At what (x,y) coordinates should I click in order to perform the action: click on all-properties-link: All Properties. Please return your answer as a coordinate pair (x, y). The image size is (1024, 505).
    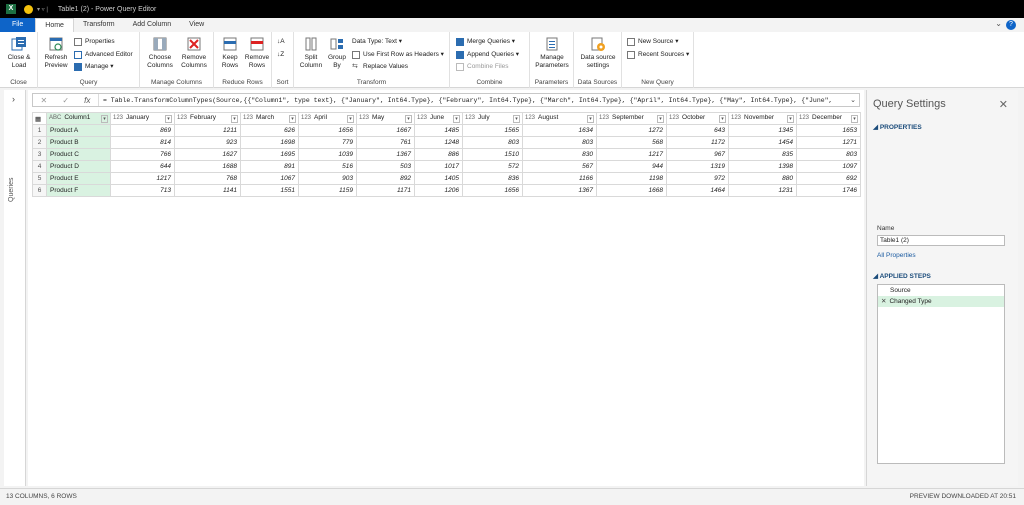
    Looking at the image, I should click on (896, 255).